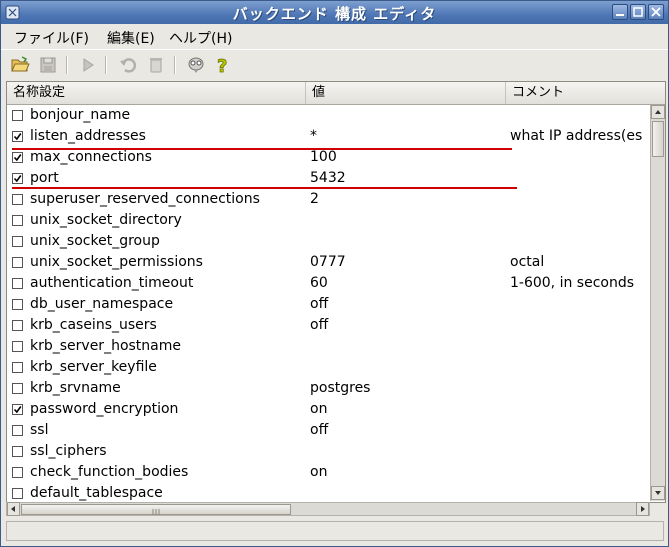  What do you see at coordinates (44, 178) in the screenshot?
I see `setting-name: port` at bounding box center [44, 178].